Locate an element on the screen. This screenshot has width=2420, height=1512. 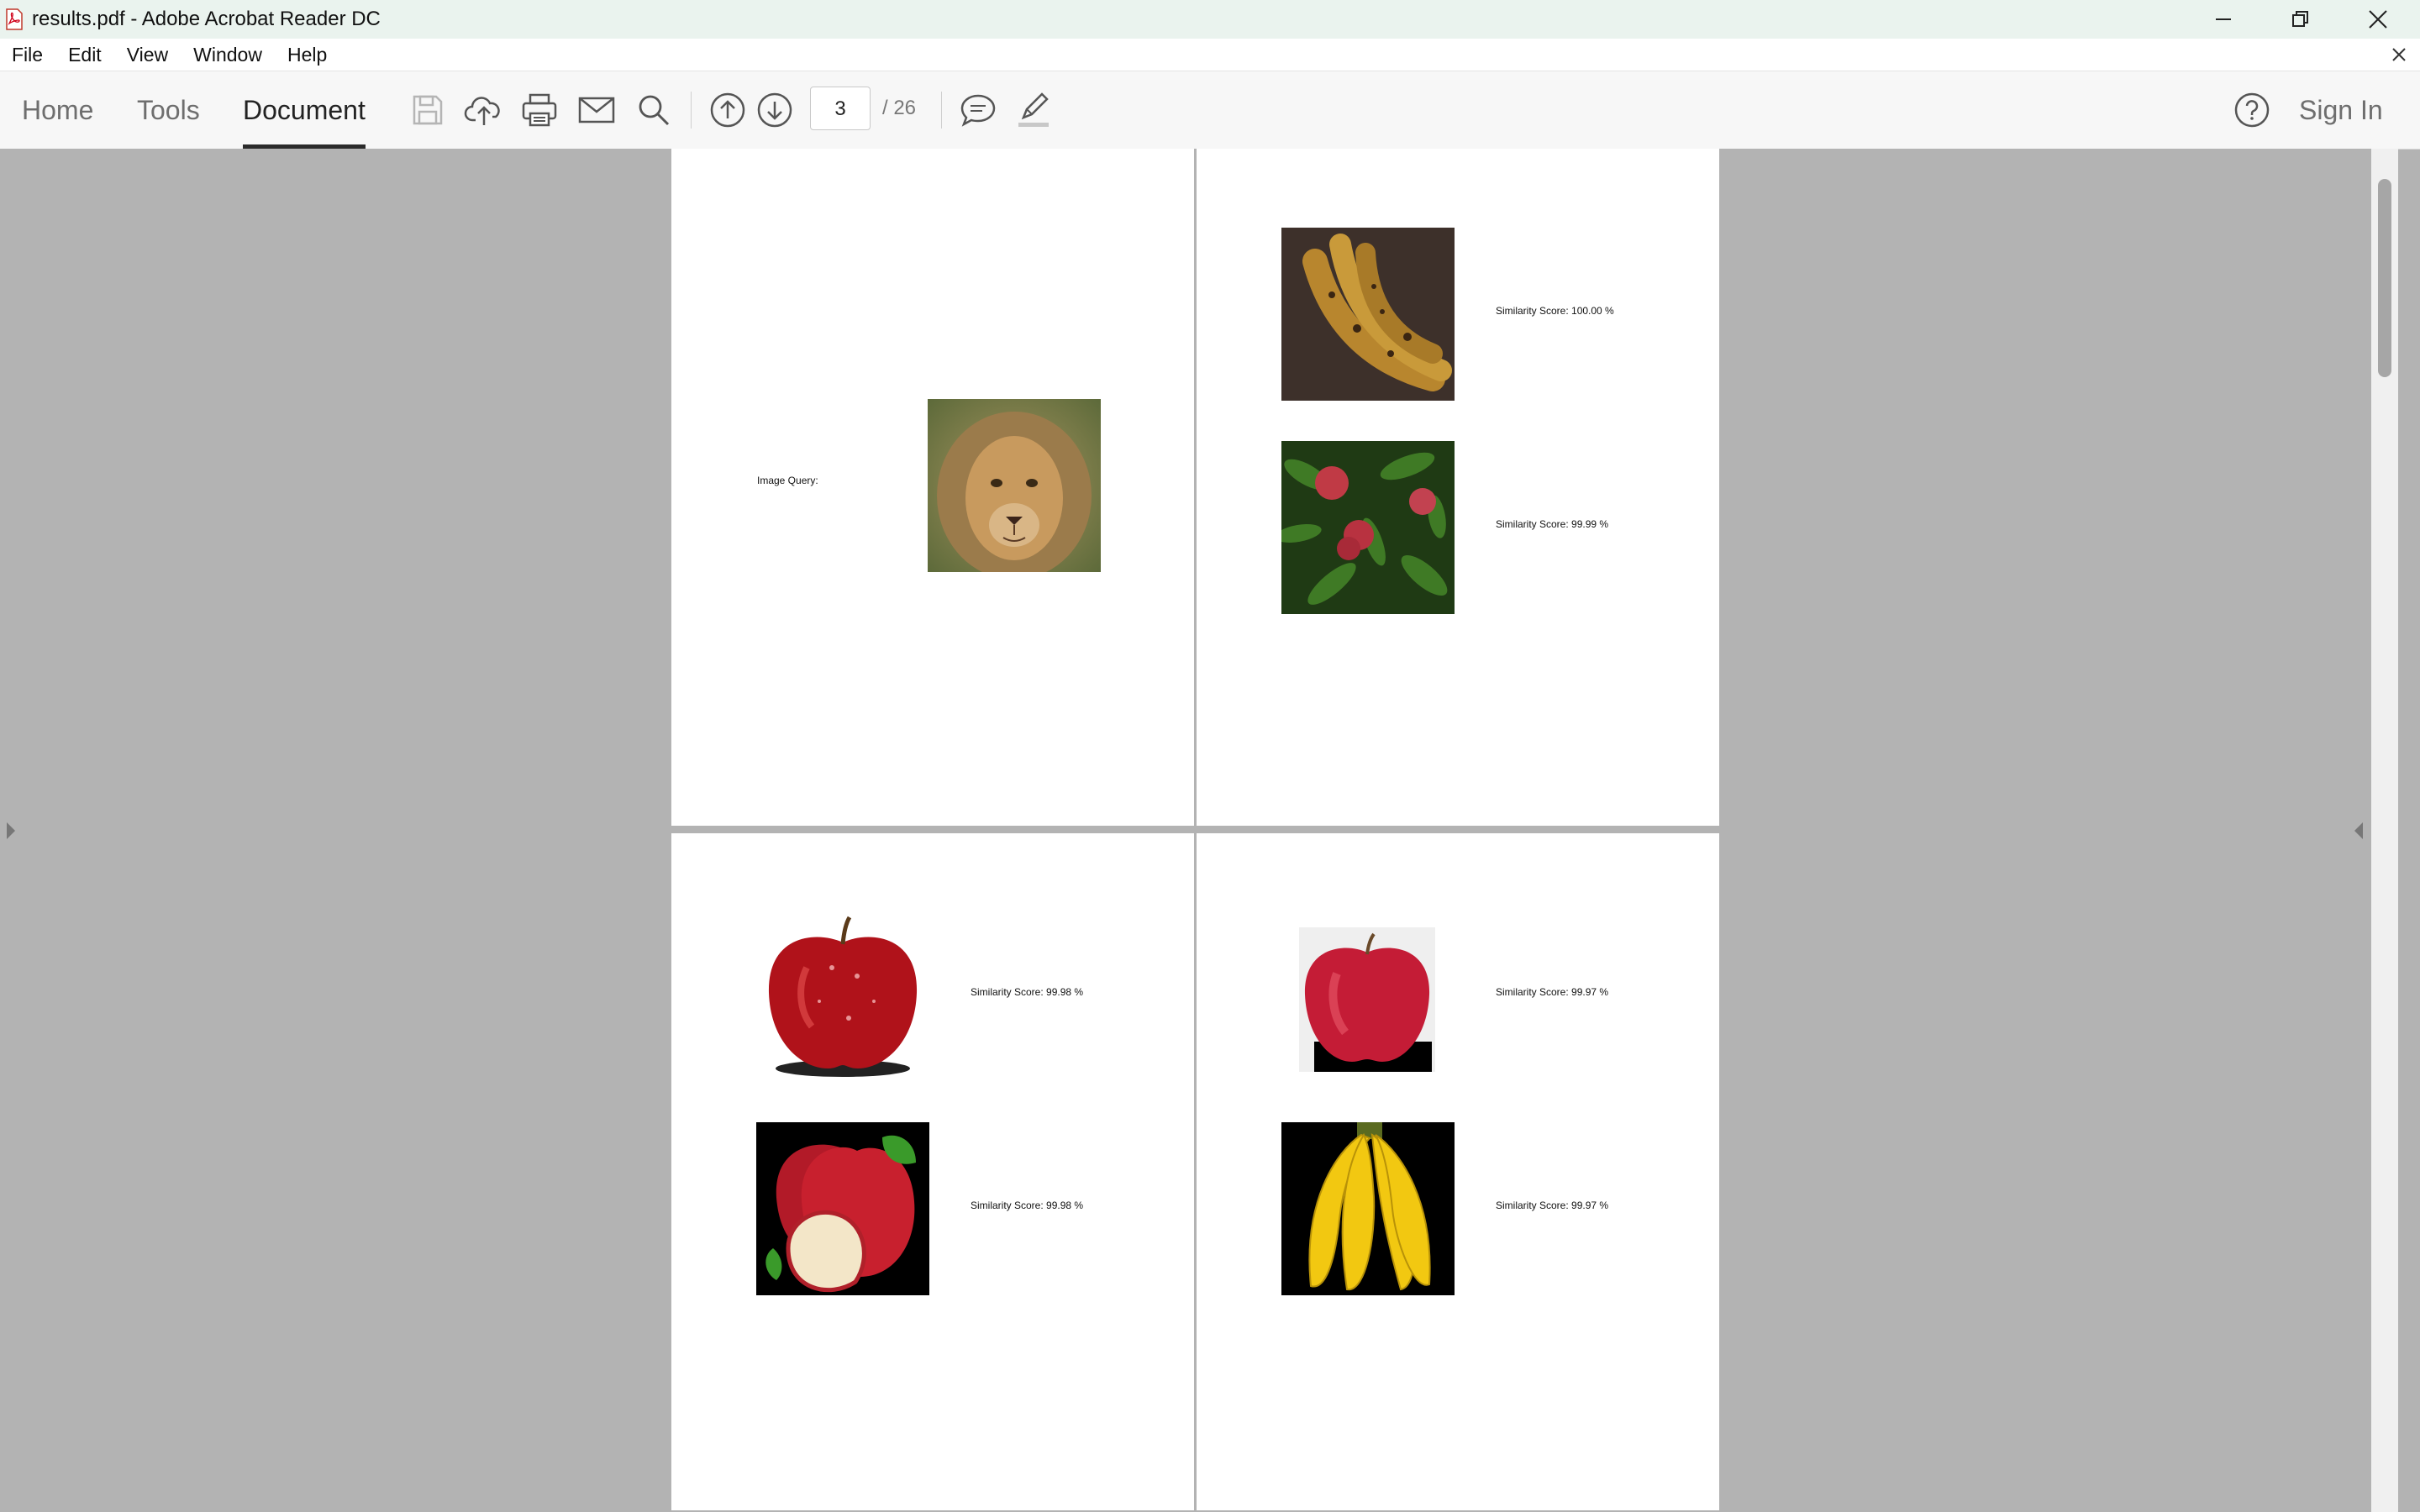
red-apple-image is located at coordinates (1367, 999).